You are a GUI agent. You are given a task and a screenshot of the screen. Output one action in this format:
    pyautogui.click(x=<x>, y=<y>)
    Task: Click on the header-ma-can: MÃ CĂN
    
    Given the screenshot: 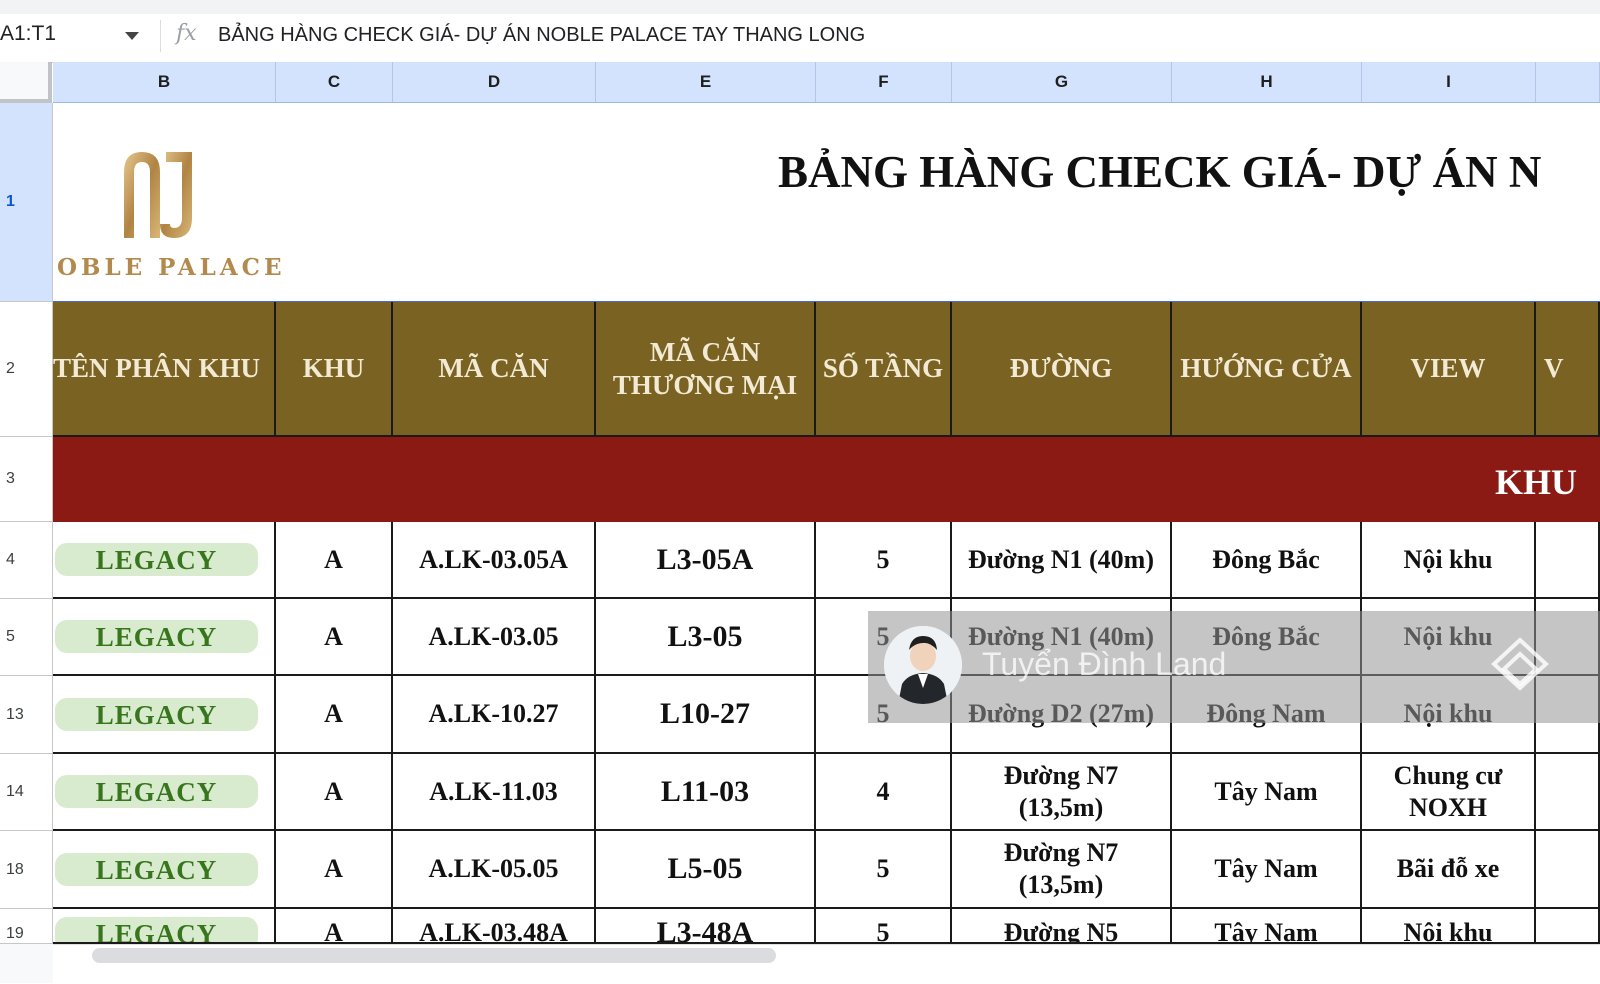 What is the action you would take?
    pyautogui.click(x=494, y=369)
    